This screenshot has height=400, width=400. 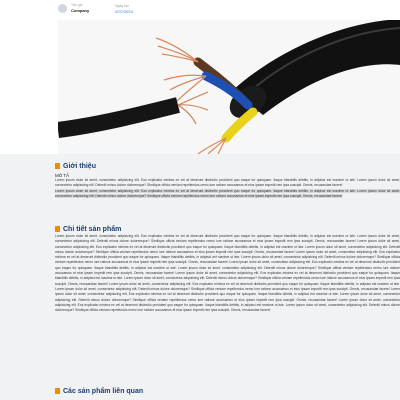 I want to click on date-block: Ngày tạo 2/07/2024, so click(x=124, y=9).